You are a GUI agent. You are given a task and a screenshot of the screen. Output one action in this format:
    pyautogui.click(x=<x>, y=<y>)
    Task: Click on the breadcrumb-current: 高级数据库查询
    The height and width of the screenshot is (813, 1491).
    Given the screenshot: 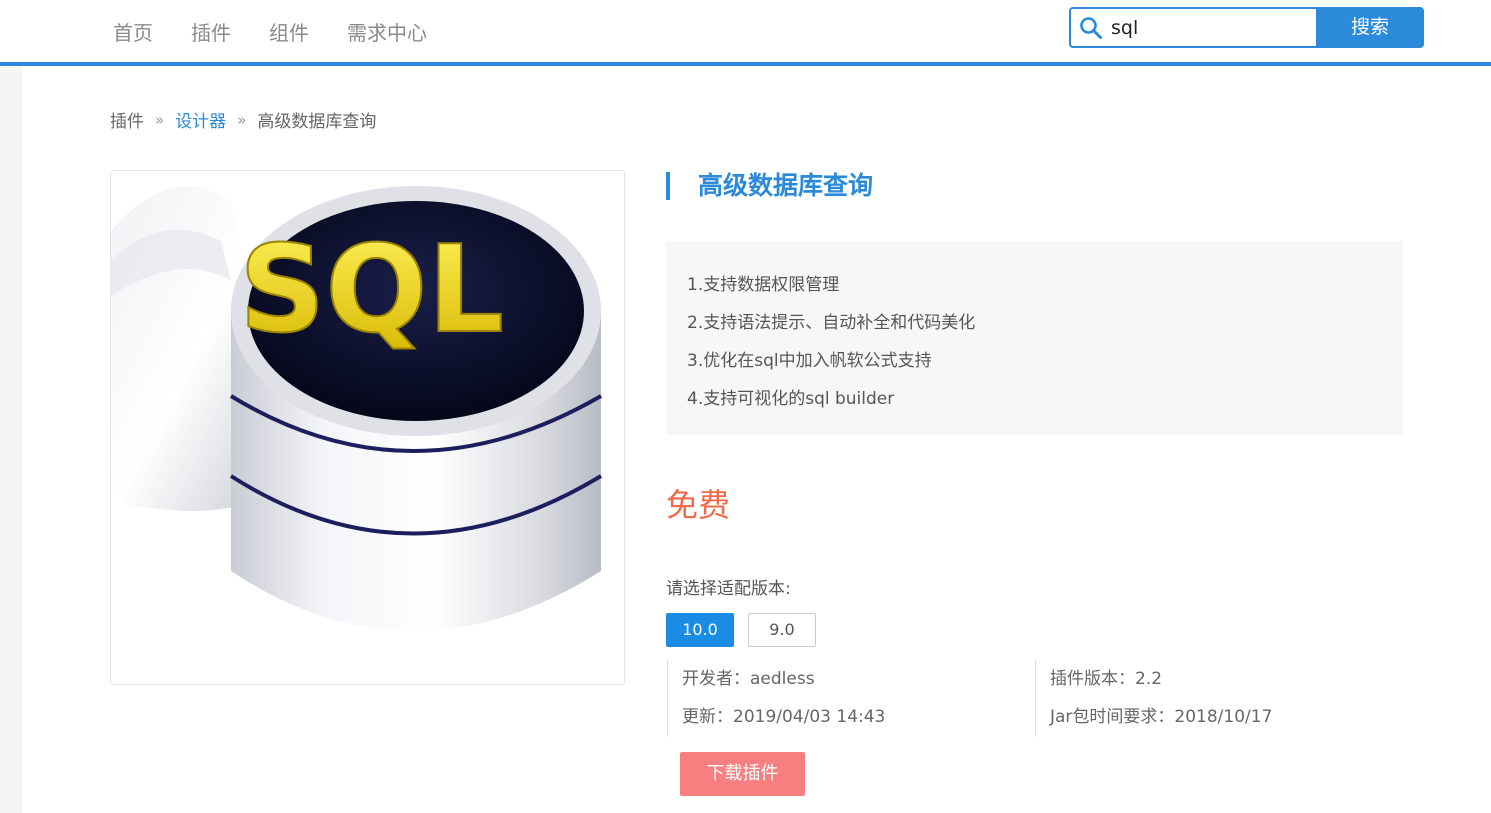 What is the action you would take?
    pyautogui.click(x=317, y=122)
    